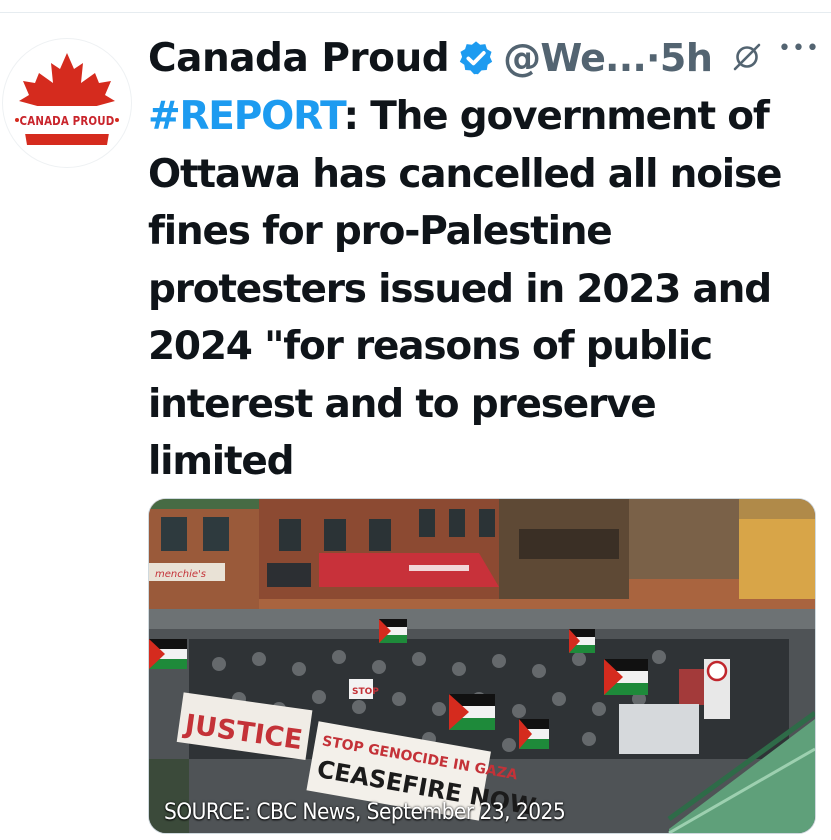 The width and height of the screenshot is (831, 840). I want to click on post-timestamp: 5h, so click(686, 58).